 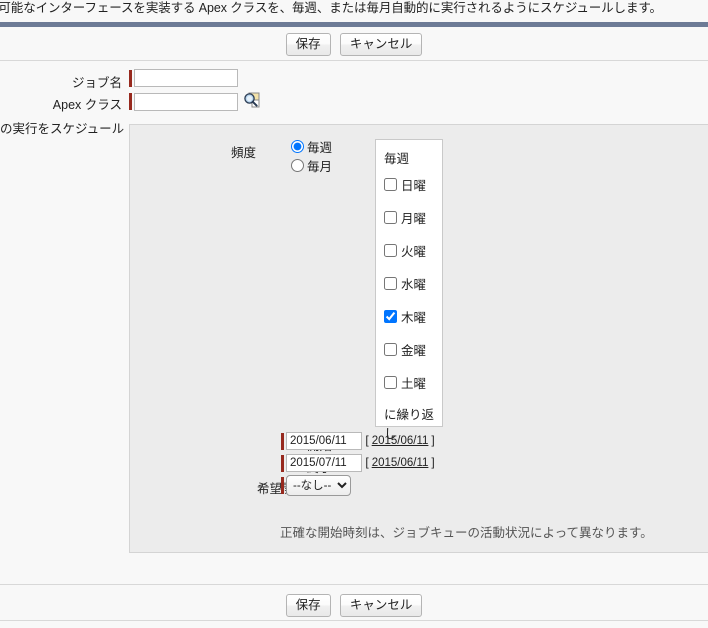 I want to click on frequency-option-monthly: 毎月, so click(x=311, y=165).